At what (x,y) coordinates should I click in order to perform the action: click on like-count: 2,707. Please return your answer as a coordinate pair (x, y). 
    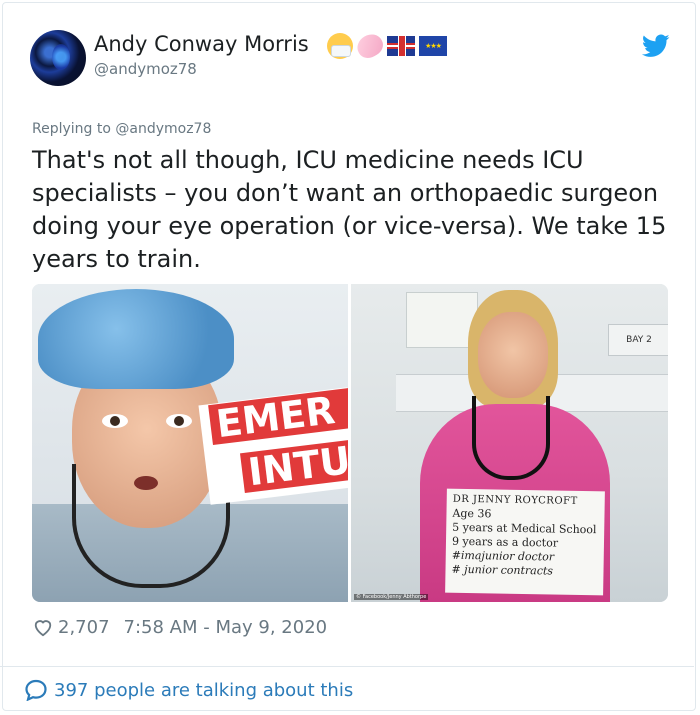
    Looking at the image, I should click on (84, 627).